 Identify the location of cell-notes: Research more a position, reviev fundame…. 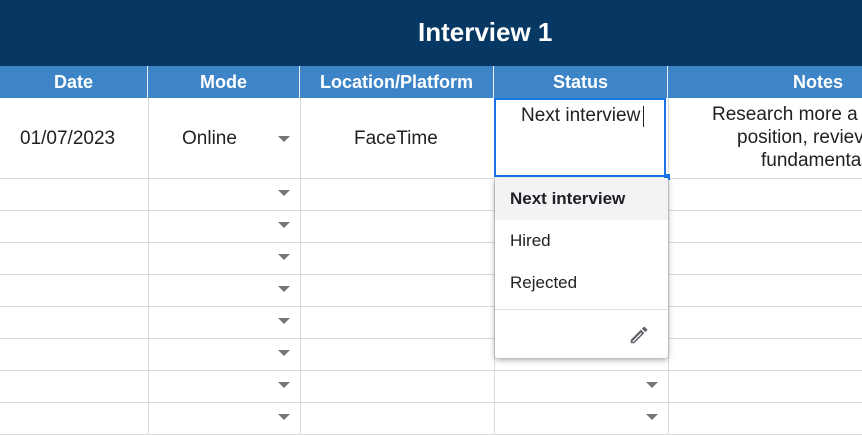
(765, 138).